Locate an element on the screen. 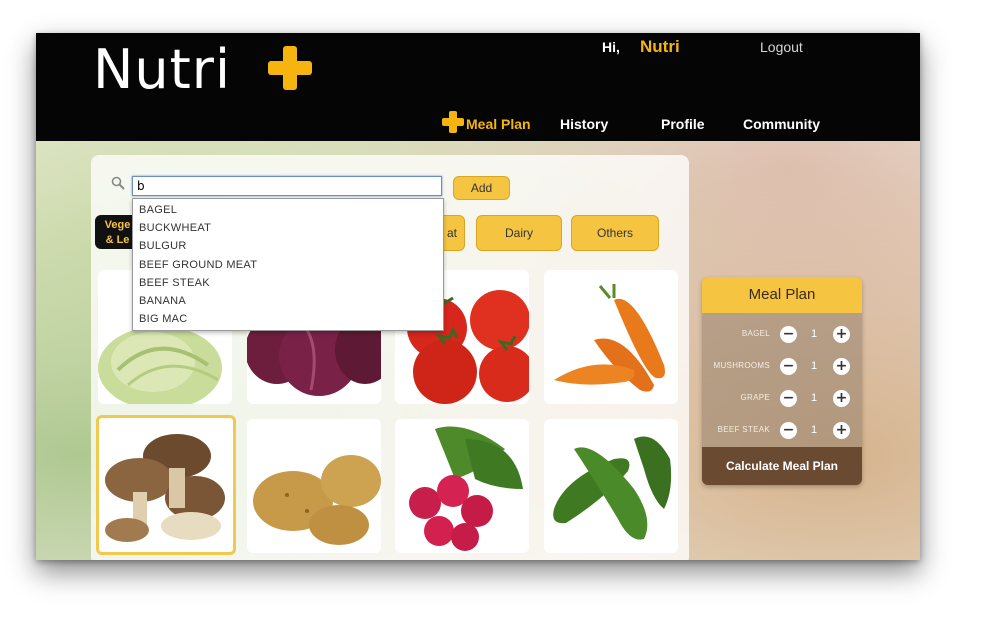  nav-meal-plan: Meal Plan is located at coordinates (498, 124).